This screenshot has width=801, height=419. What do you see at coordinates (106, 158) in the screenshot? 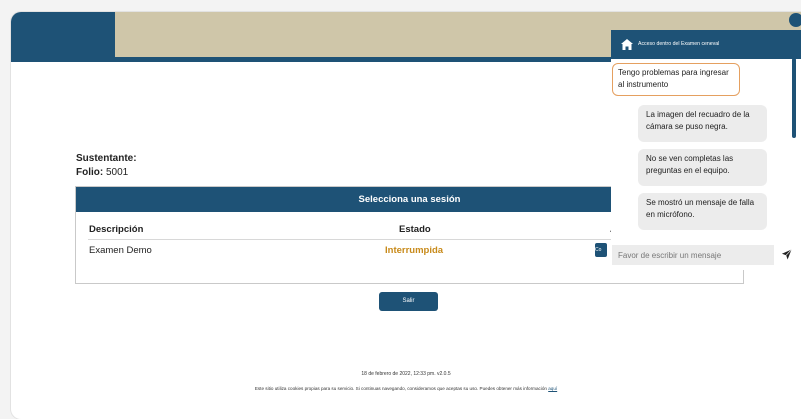
I see `sustentante-label: Sustentante:` at bounding box center [106, 158].